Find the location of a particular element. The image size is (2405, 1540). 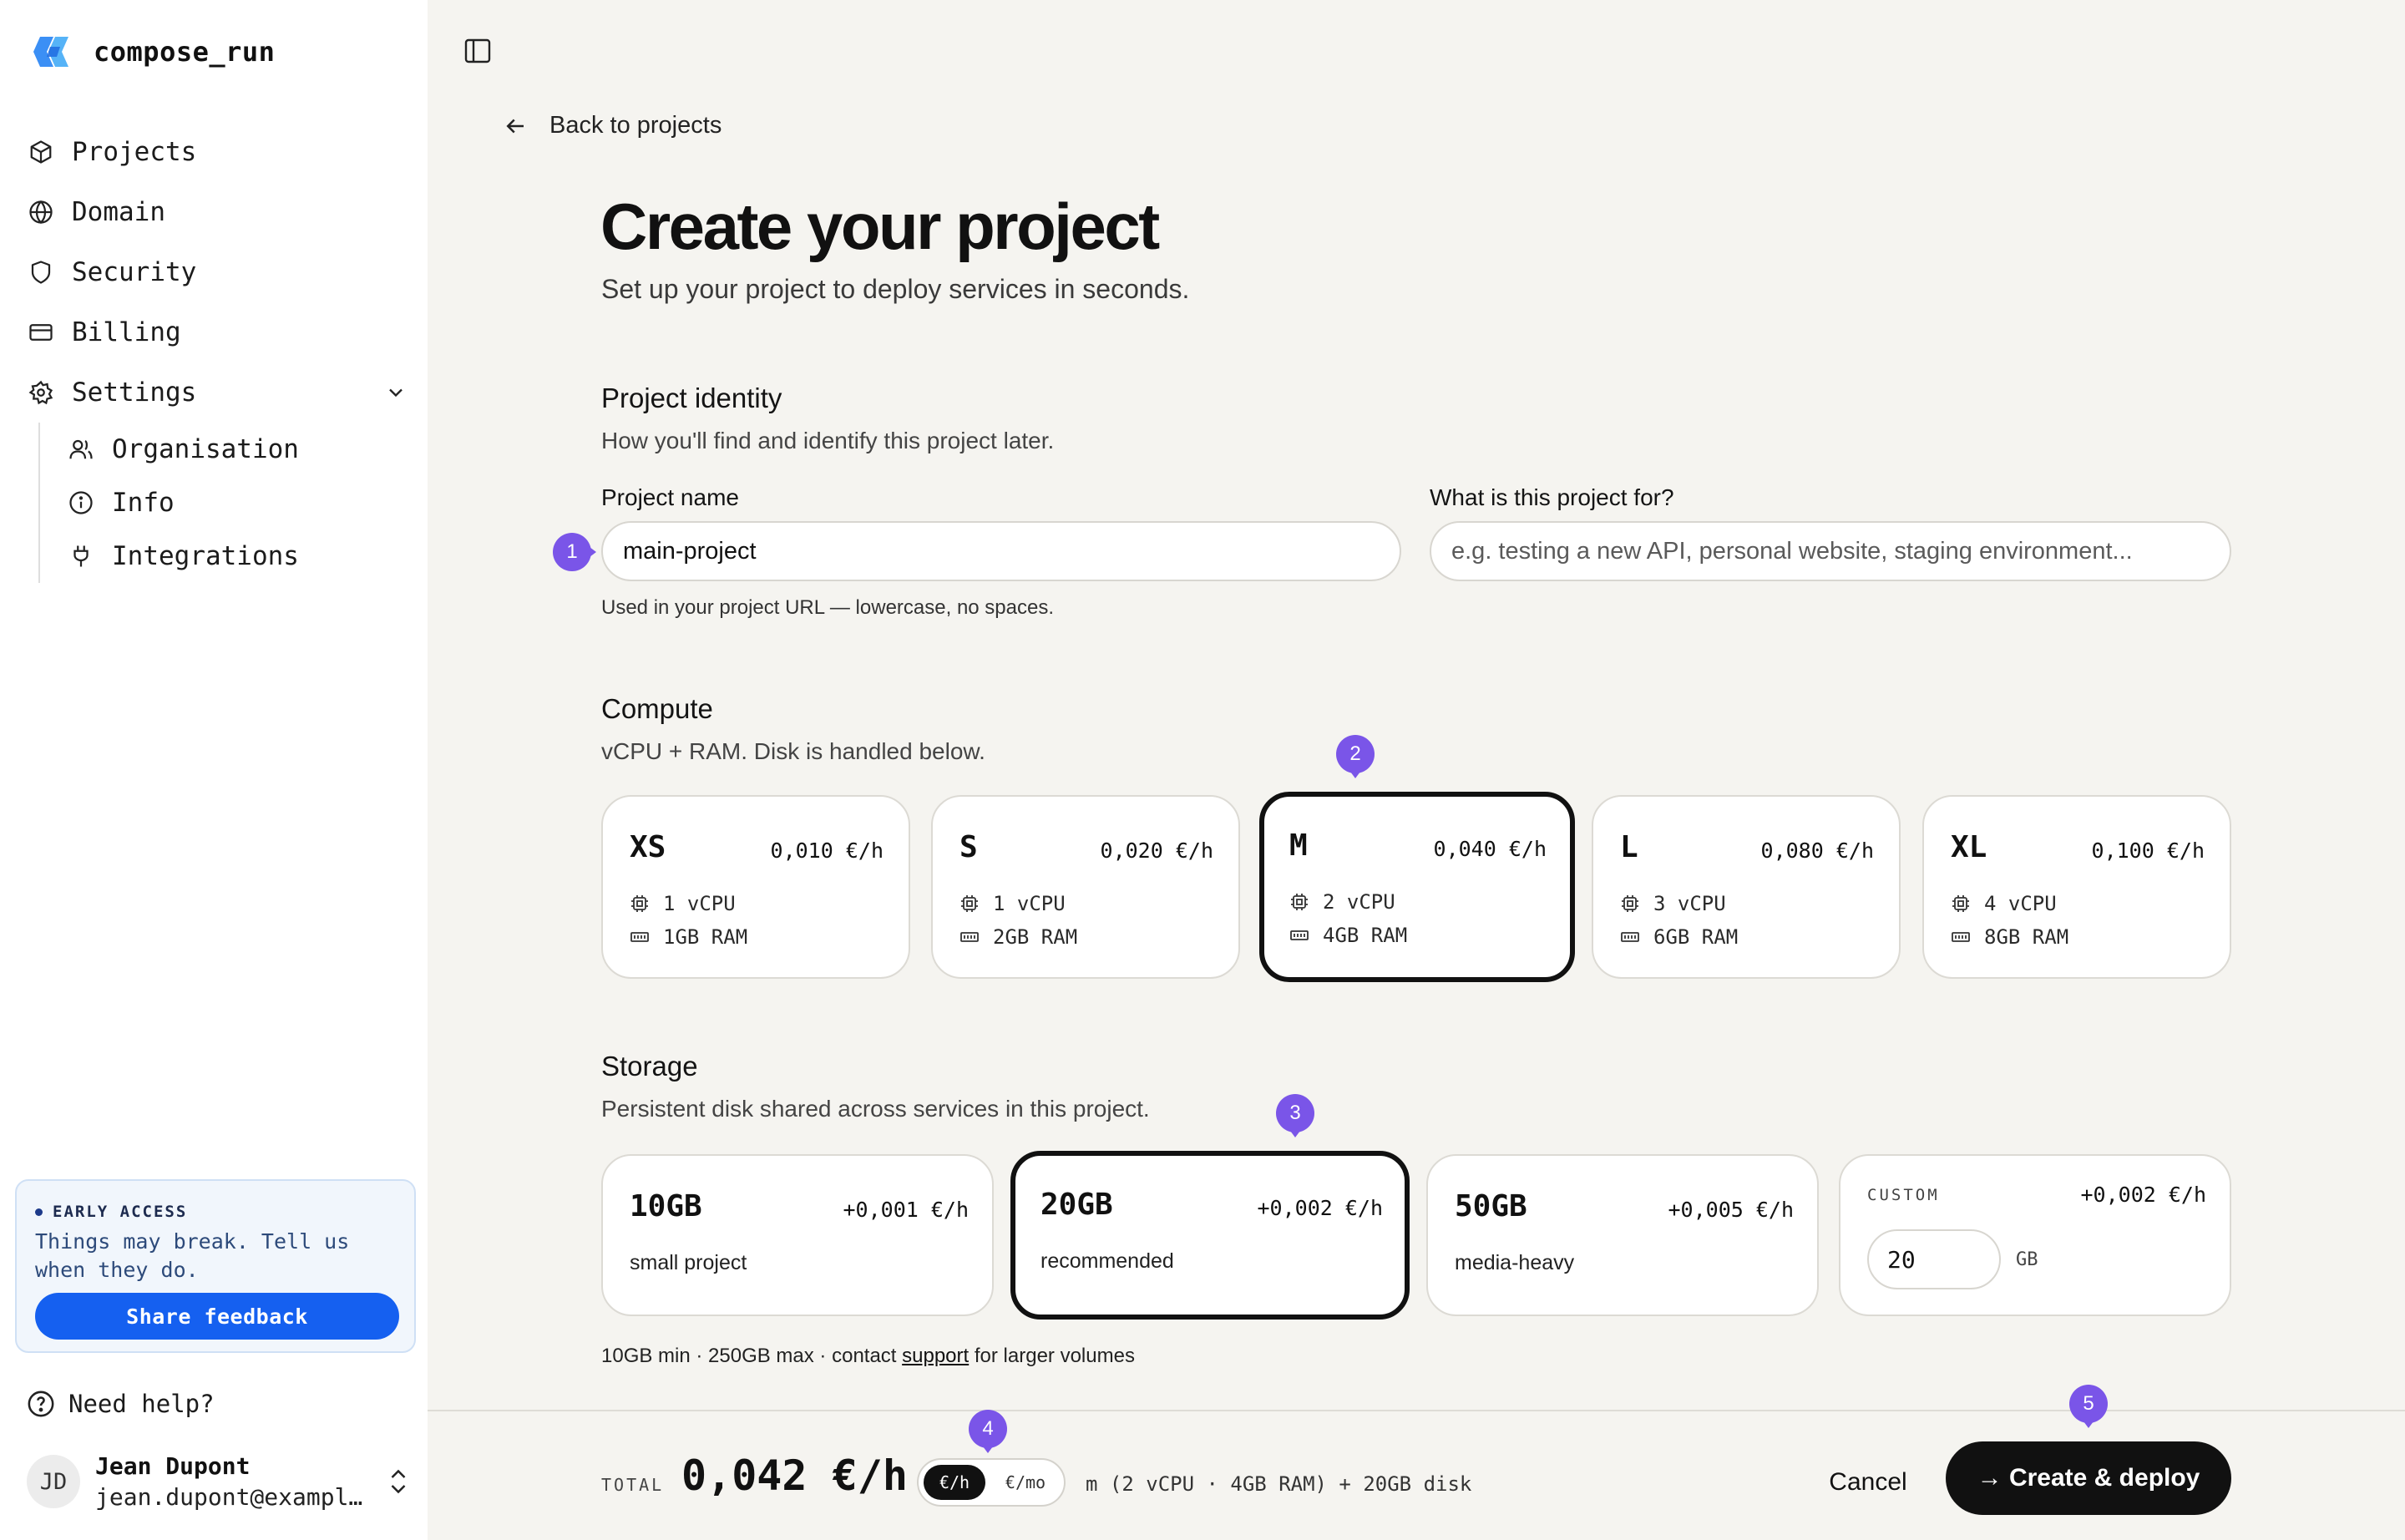

compute-size: L is located at coordinates (1629, 847).